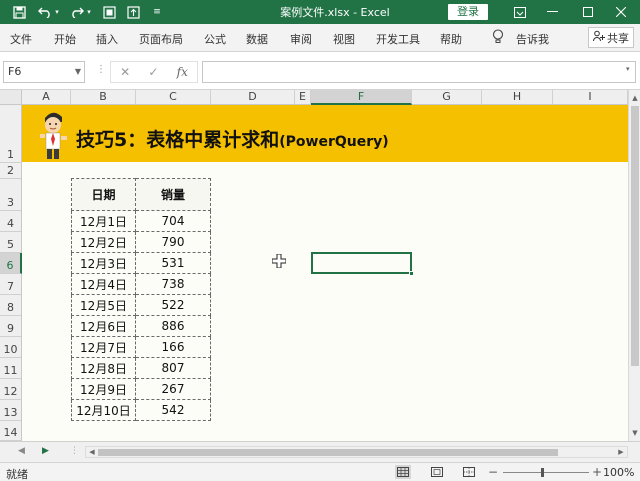 The height and width of the screenshot is (481, 640). I want to click on tab-review: 审阅, so click(301, 39).